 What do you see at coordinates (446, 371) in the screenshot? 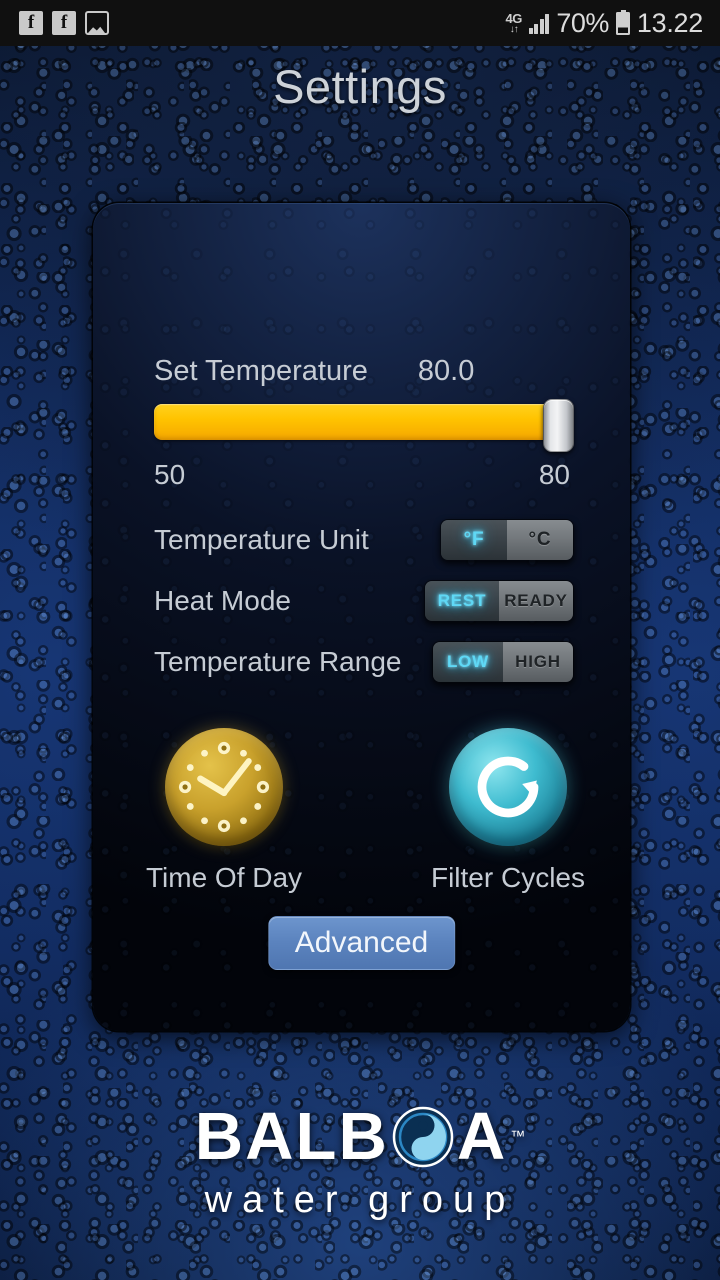
I see `set-temperature-value: 80.0` at bounding box center [446, 371].